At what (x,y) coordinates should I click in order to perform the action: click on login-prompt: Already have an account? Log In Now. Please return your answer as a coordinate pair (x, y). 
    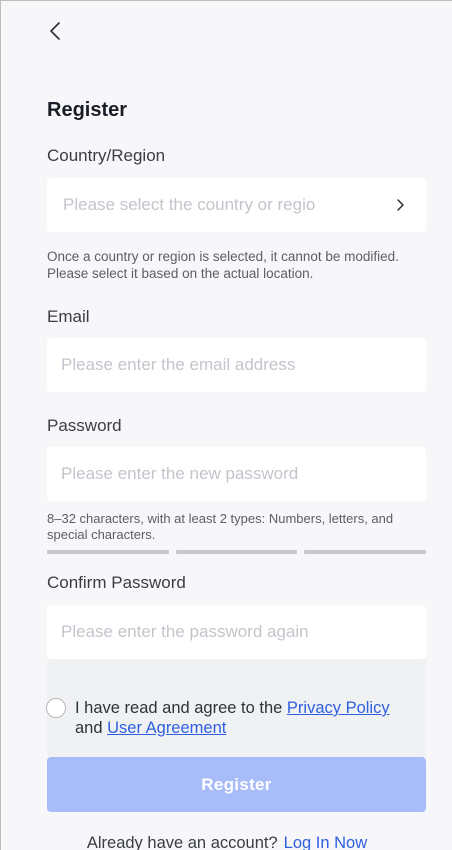
    Looking at the image, I should click on (226, 842).